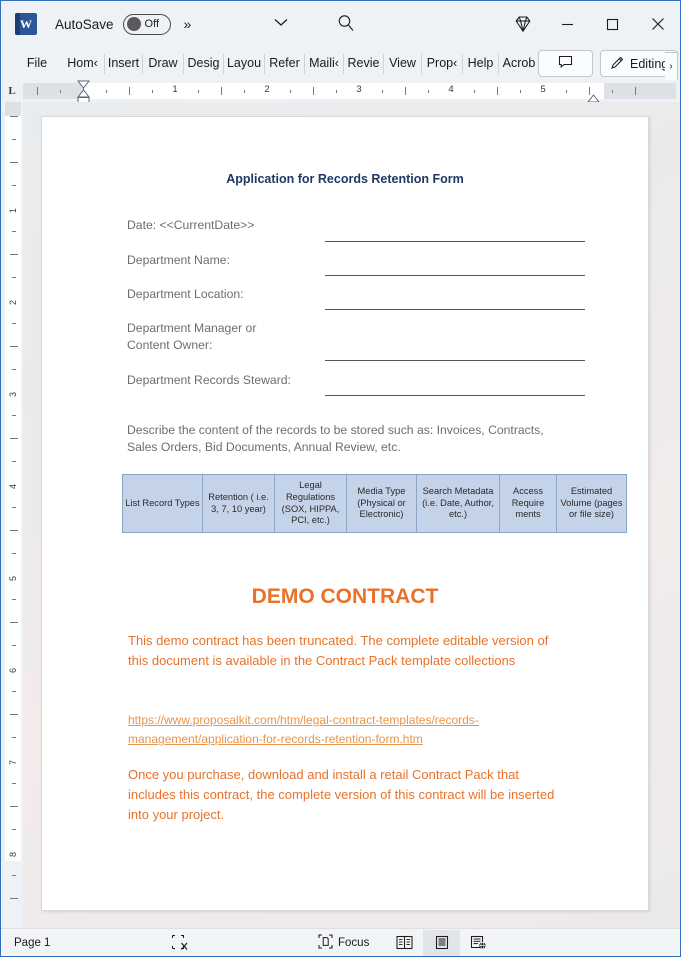 The height and width of the screenshot is (957, 681). Describe the element at coordinates (346, 25) in the screenshot. I see `search-icon` at that location.